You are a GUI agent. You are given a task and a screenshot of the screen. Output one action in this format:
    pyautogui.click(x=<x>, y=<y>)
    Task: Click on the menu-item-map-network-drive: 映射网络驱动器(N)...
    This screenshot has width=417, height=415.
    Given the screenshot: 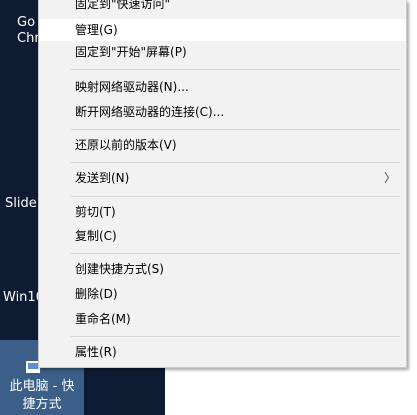 What is the action you would take?
    pyautogui.click(x=222, y=87)
    